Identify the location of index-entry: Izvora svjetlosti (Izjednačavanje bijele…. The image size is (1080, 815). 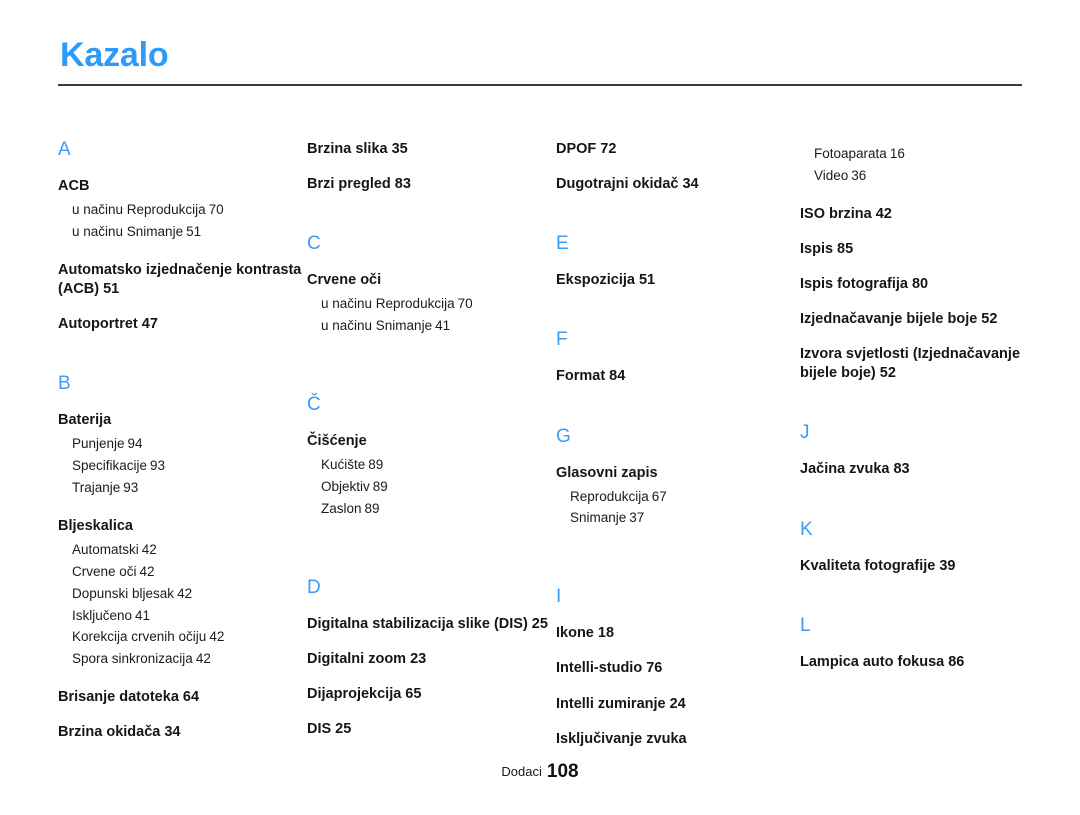
(913, 364).